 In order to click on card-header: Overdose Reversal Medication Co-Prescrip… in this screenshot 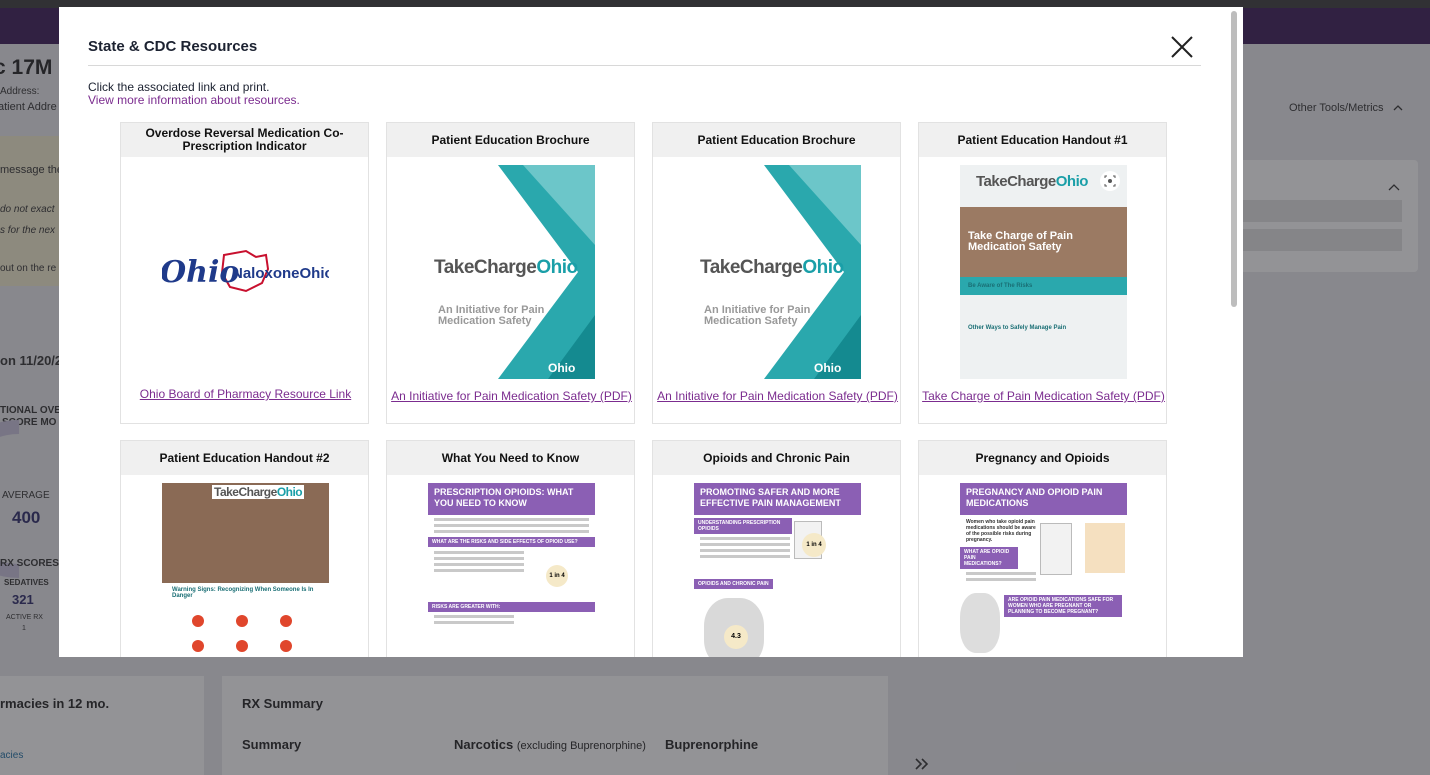, I will do `click(244, 140)`.